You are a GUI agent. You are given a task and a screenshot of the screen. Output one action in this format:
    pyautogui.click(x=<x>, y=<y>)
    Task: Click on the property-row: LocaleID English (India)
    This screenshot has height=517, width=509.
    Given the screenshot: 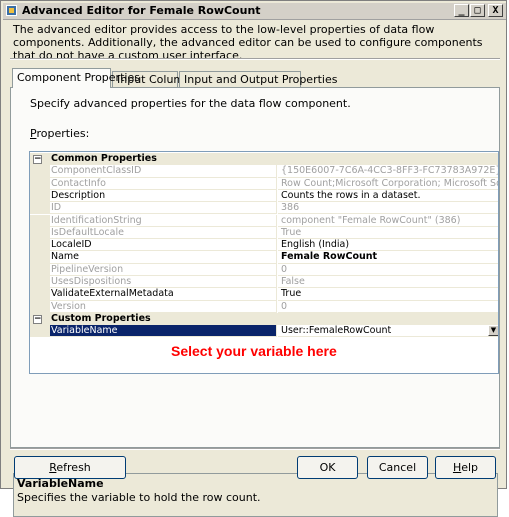 What is the action you would take?
    pyautogui.click(x=264, y=245)
    